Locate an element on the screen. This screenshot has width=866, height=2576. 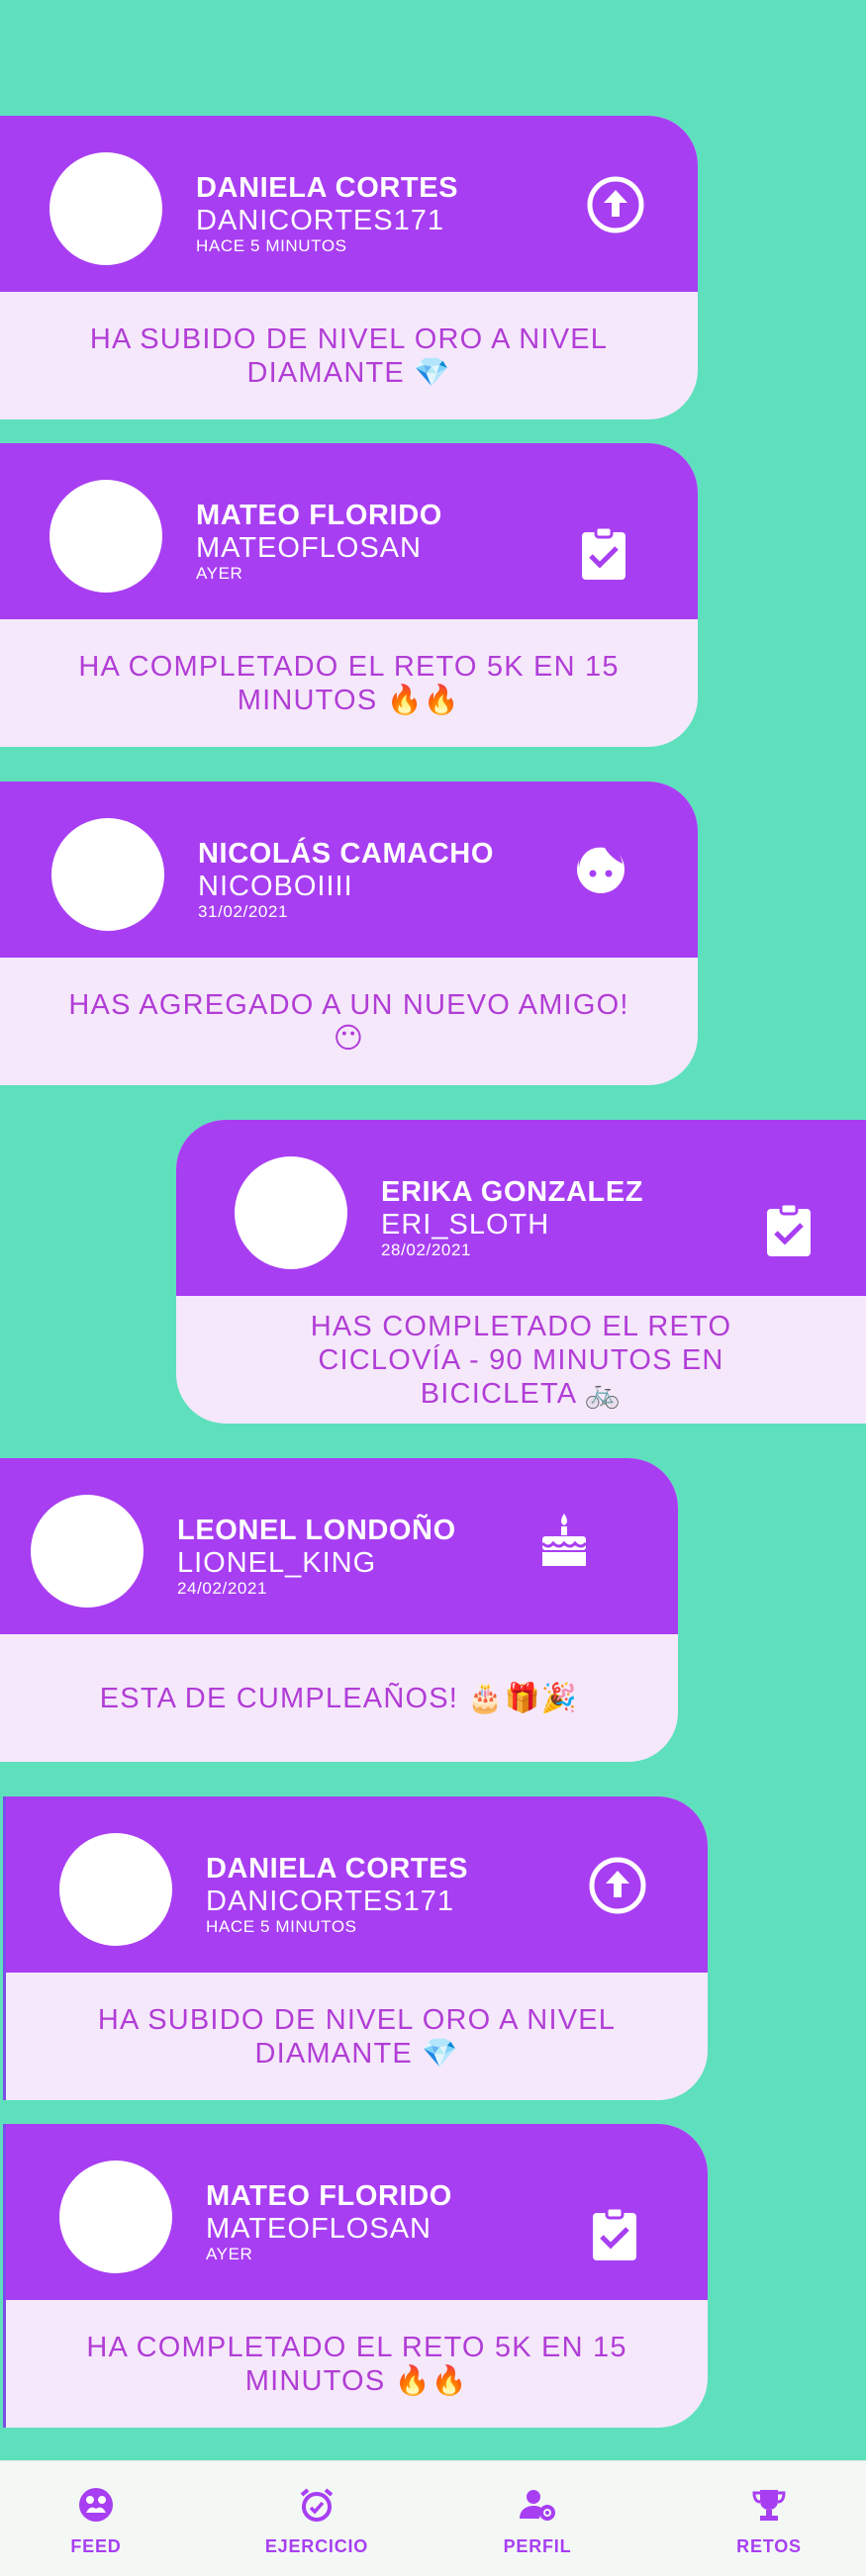
feed-card-time: 24/02/2021 is located at coordinates (222, 1589).